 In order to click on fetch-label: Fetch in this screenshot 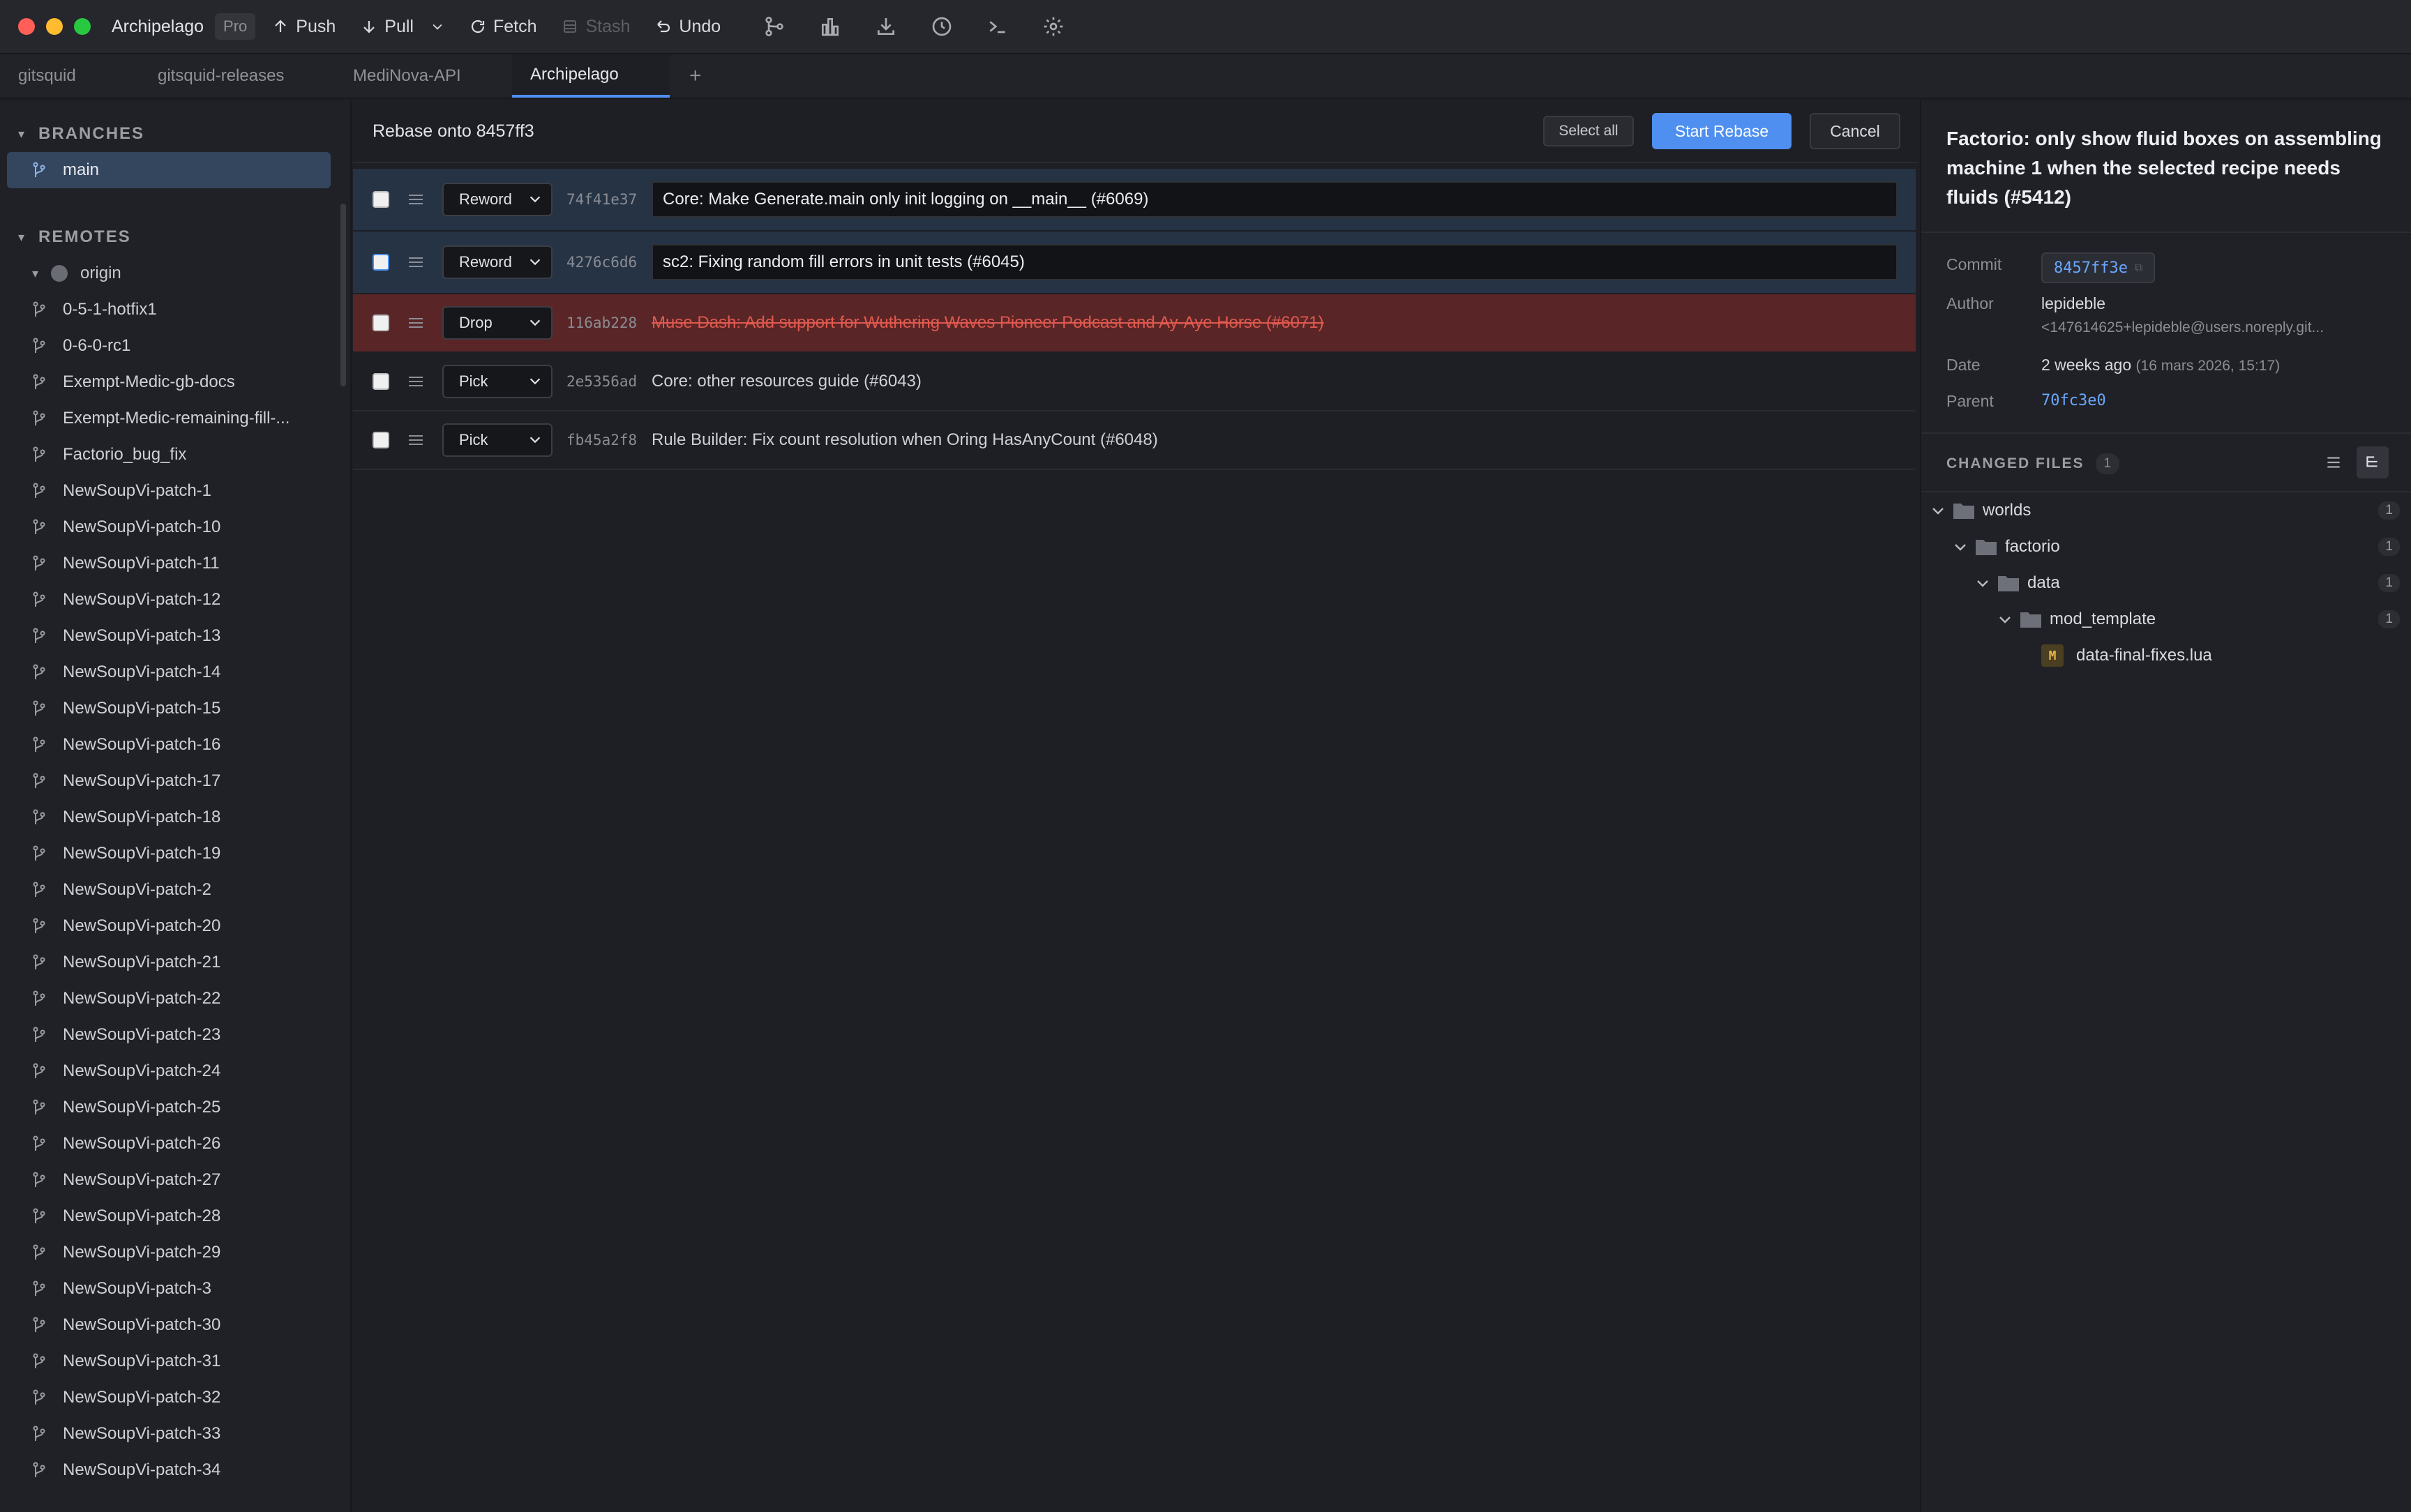, I will do `click(515, 26)`.